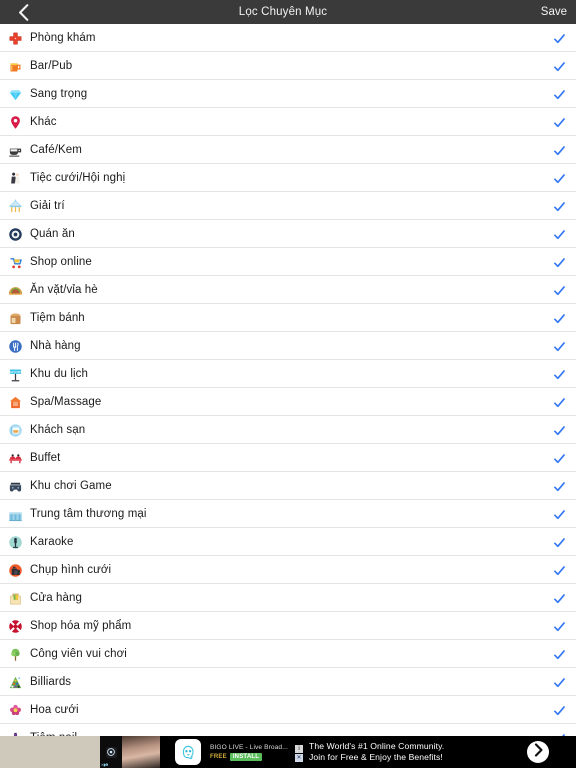 This screenshot has width=576, height=768. I want to click on list-item-label: Ăn vặt/vỉa hè, so click(64, 290).